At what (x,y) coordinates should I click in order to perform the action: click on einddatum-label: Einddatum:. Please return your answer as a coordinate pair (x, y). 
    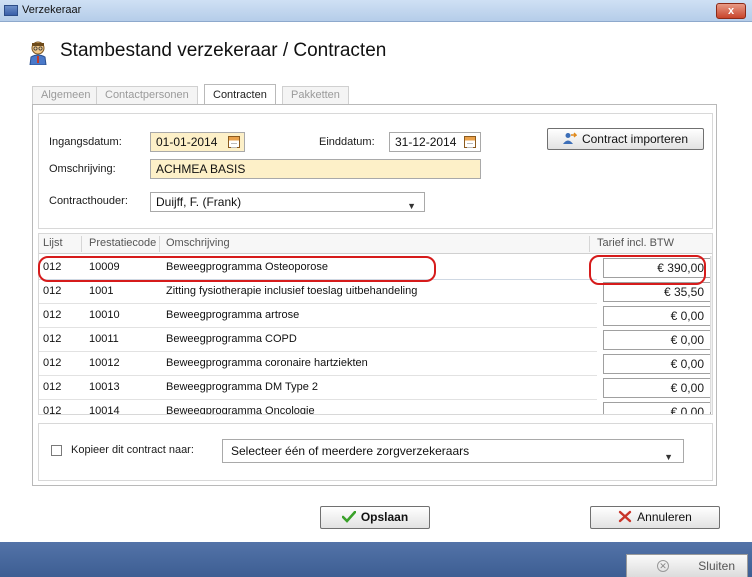
    Looking at the image, I should click on (347, 142).